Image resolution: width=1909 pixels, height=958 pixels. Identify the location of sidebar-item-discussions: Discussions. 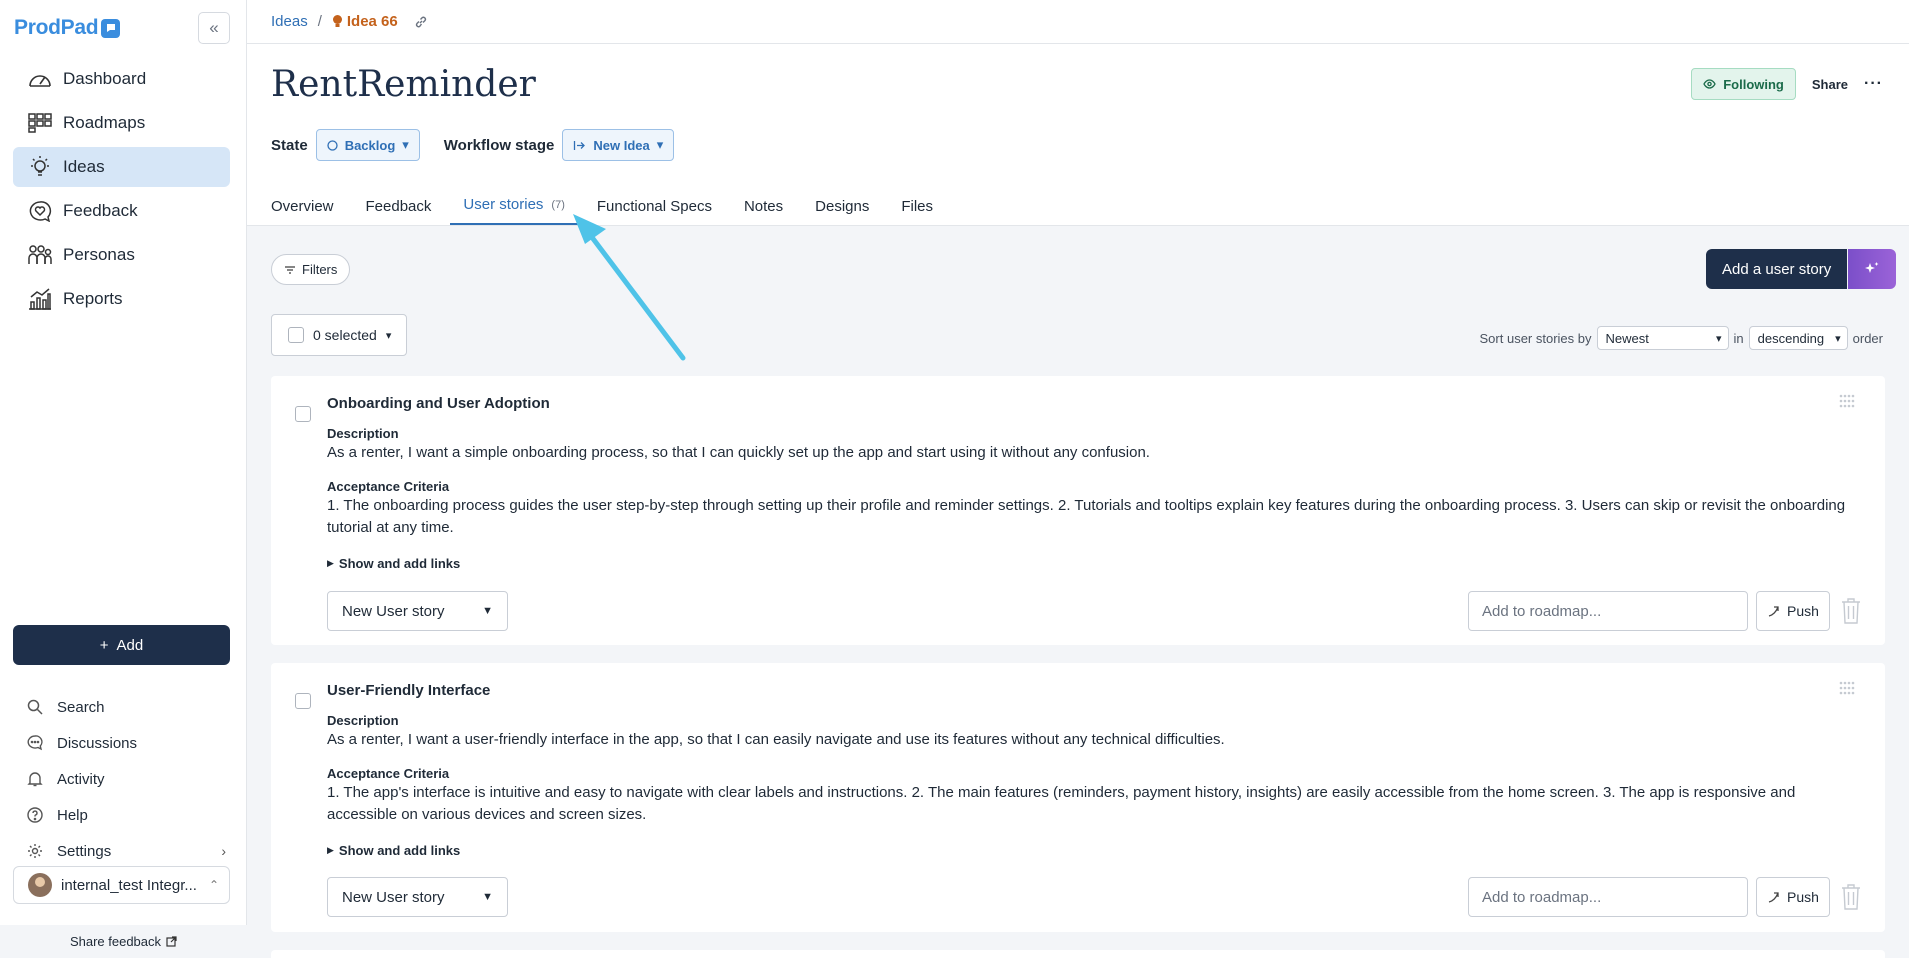
(126, 743).